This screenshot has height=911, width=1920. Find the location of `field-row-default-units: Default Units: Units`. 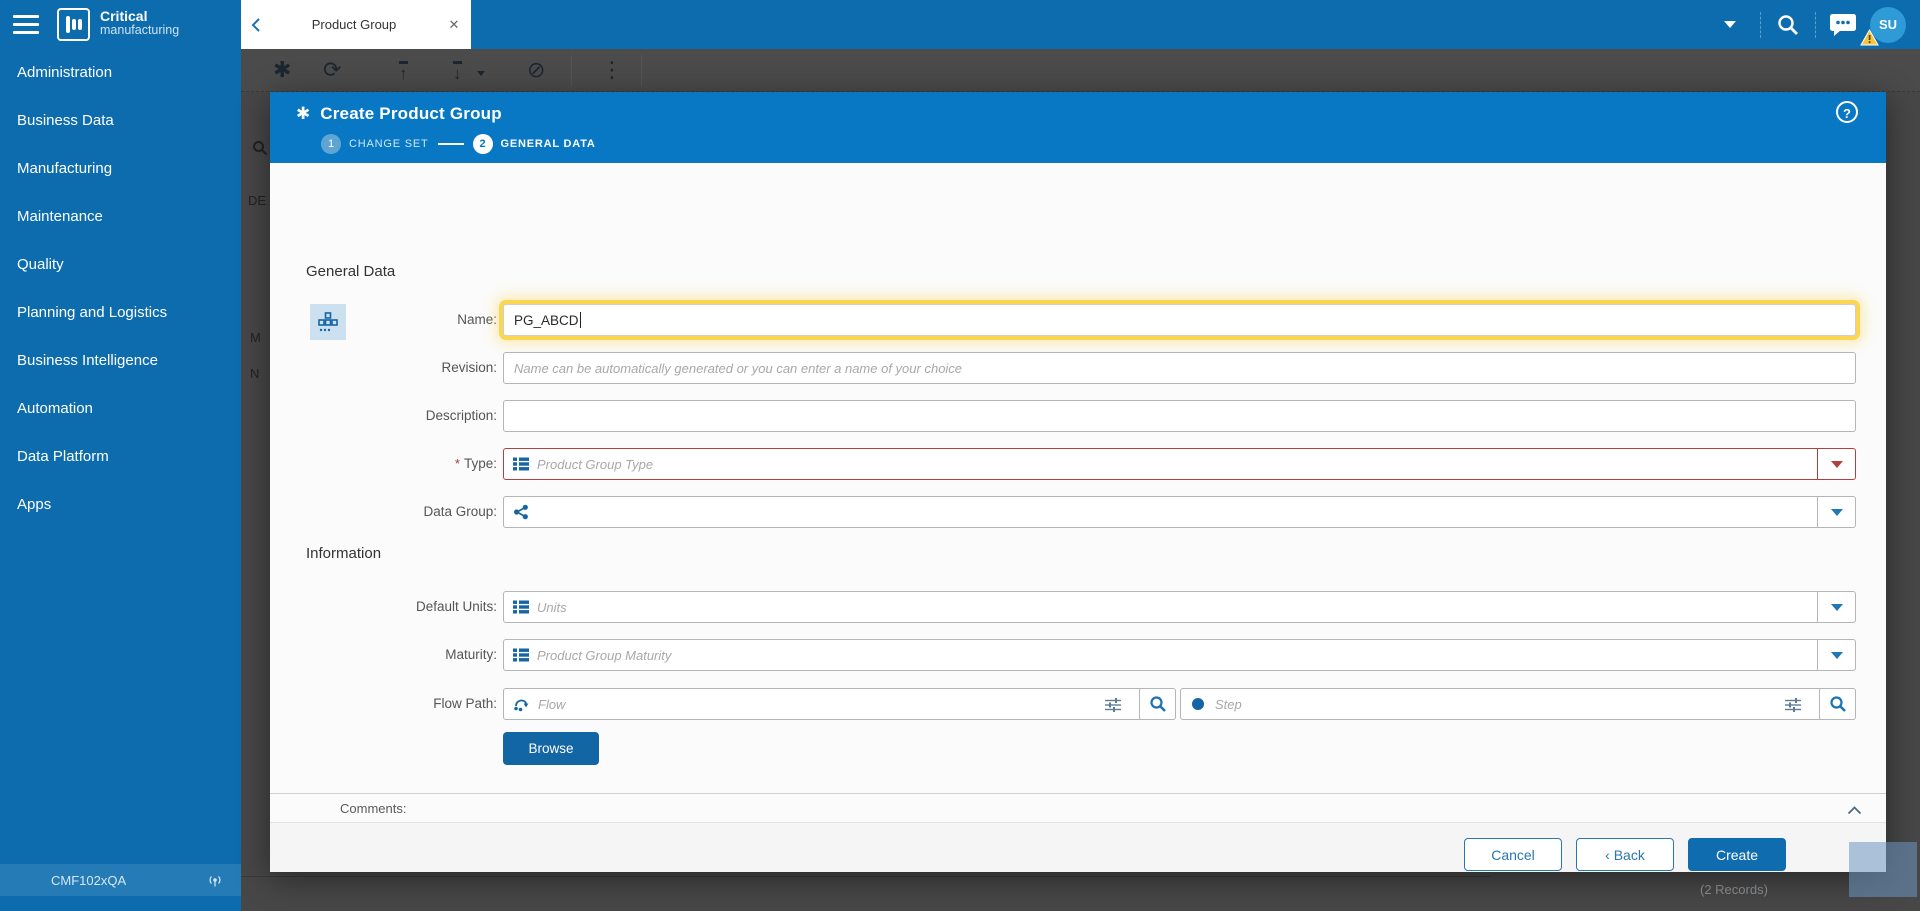

field-row-default-units: Default Units: Units is located at coordinates (1078, 607).